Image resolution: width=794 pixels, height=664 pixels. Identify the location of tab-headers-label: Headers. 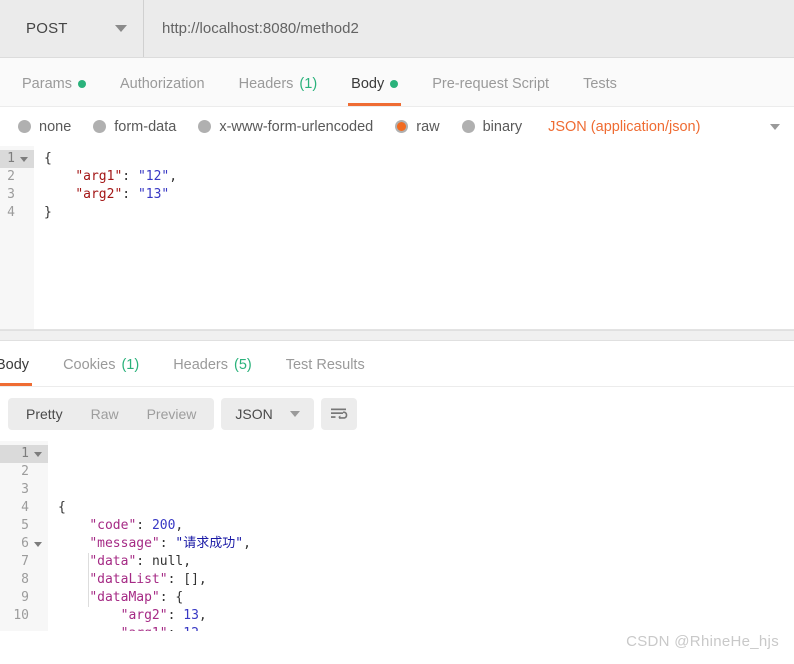
(266, 84).